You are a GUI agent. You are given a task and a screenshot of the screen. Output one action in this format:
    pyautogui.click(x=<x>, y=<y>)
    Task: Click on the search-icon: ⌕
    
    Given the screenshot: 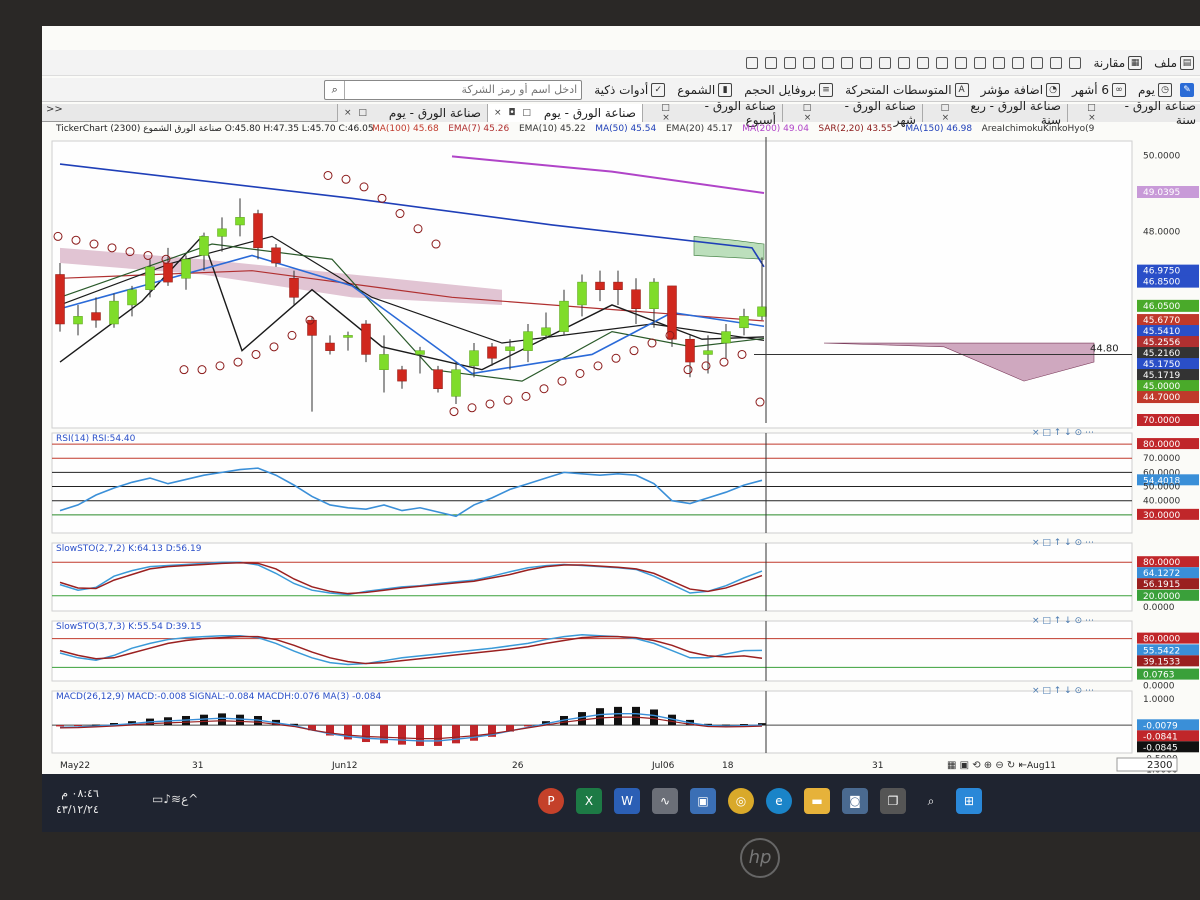 What is the action you would take?
    pyautogui.click(x=335, y=89)
    